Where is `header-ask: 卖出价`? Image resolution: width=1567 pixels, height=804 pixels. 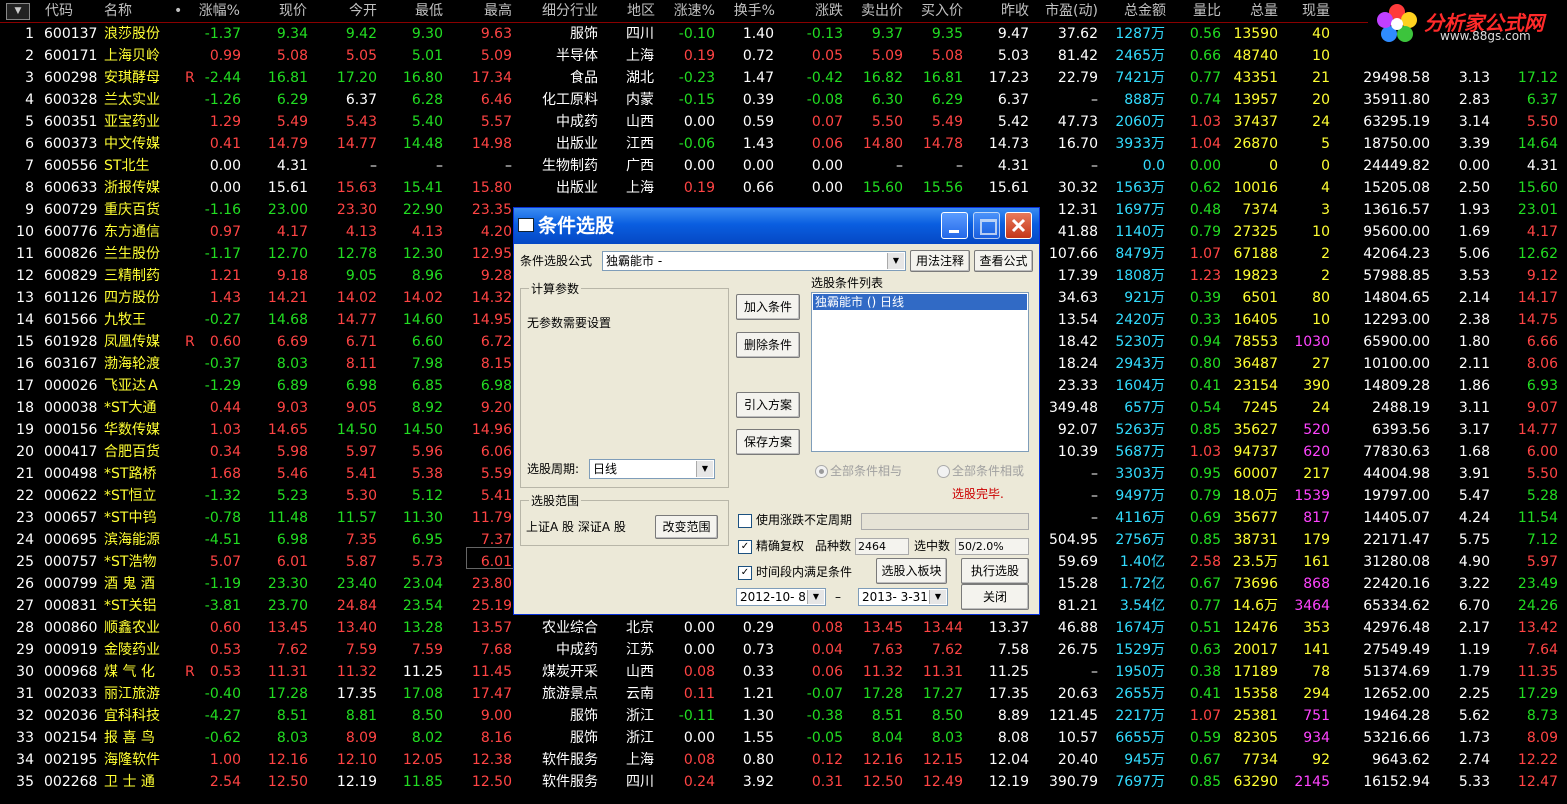
header-ask: 卖出价 is located at coordinates (882, 11).